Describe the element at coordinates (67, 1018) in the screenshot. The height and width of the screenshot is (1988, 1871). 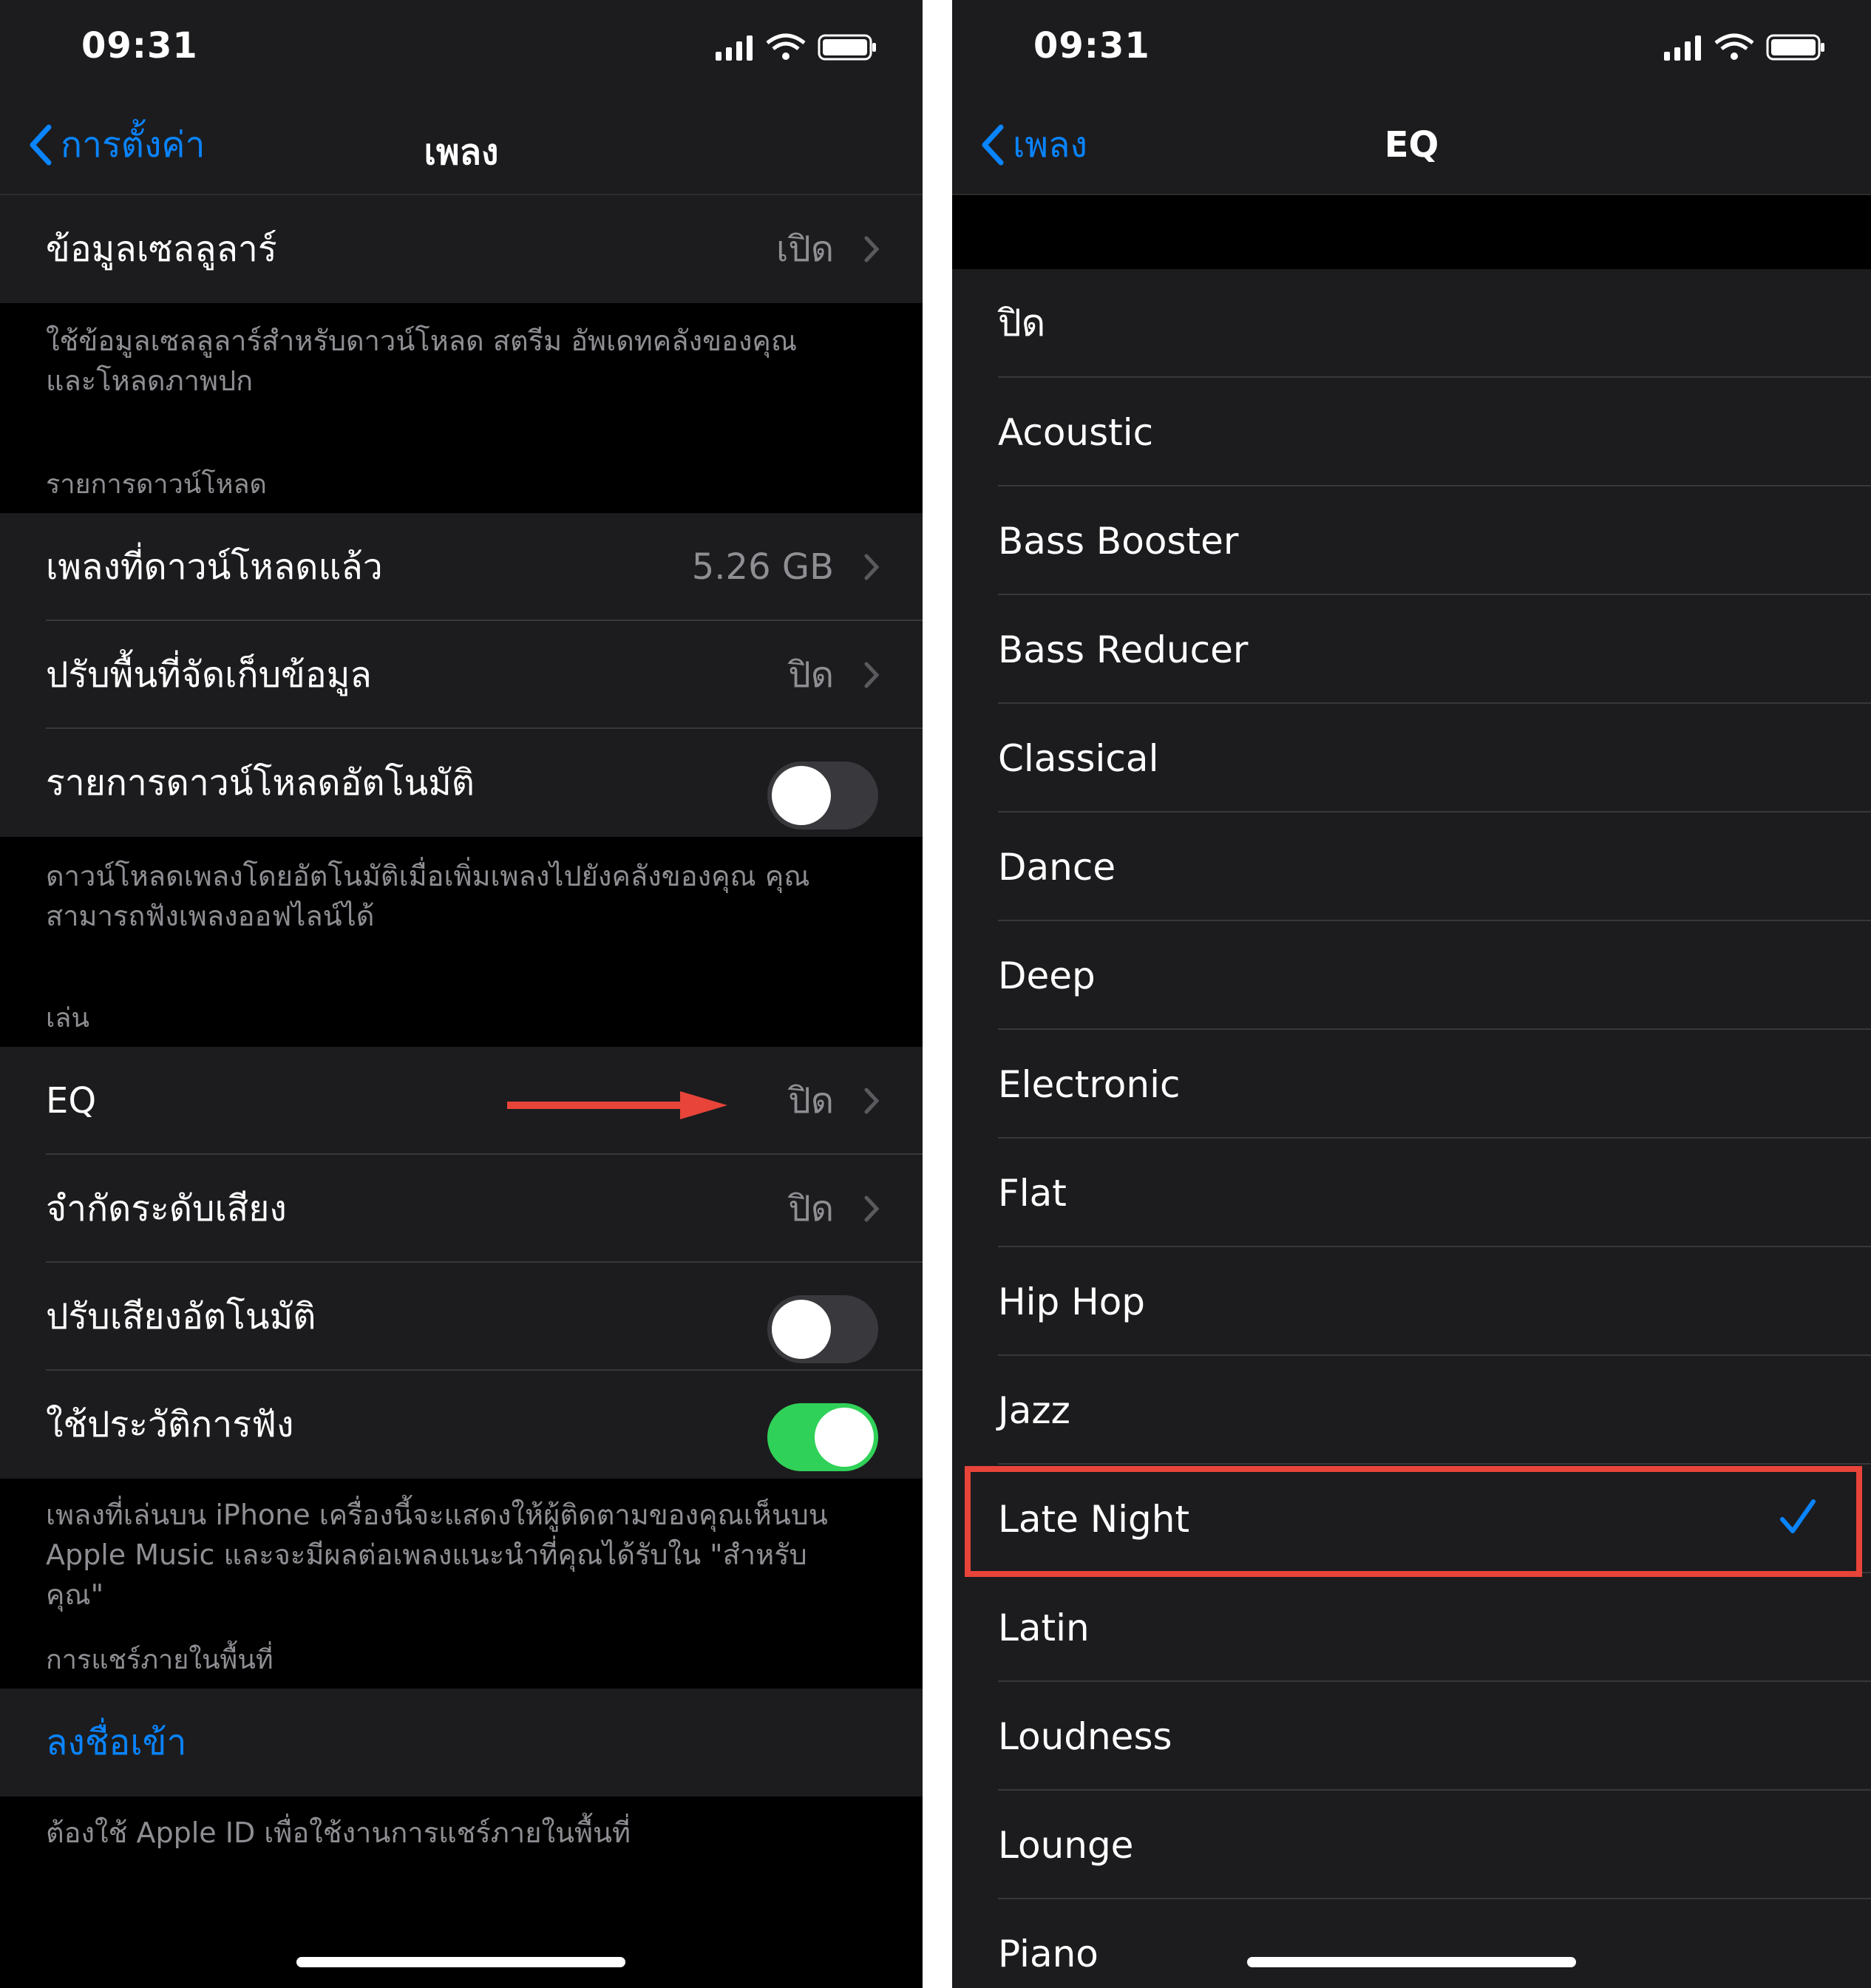
I see `playback-header: เล่น` at that location.